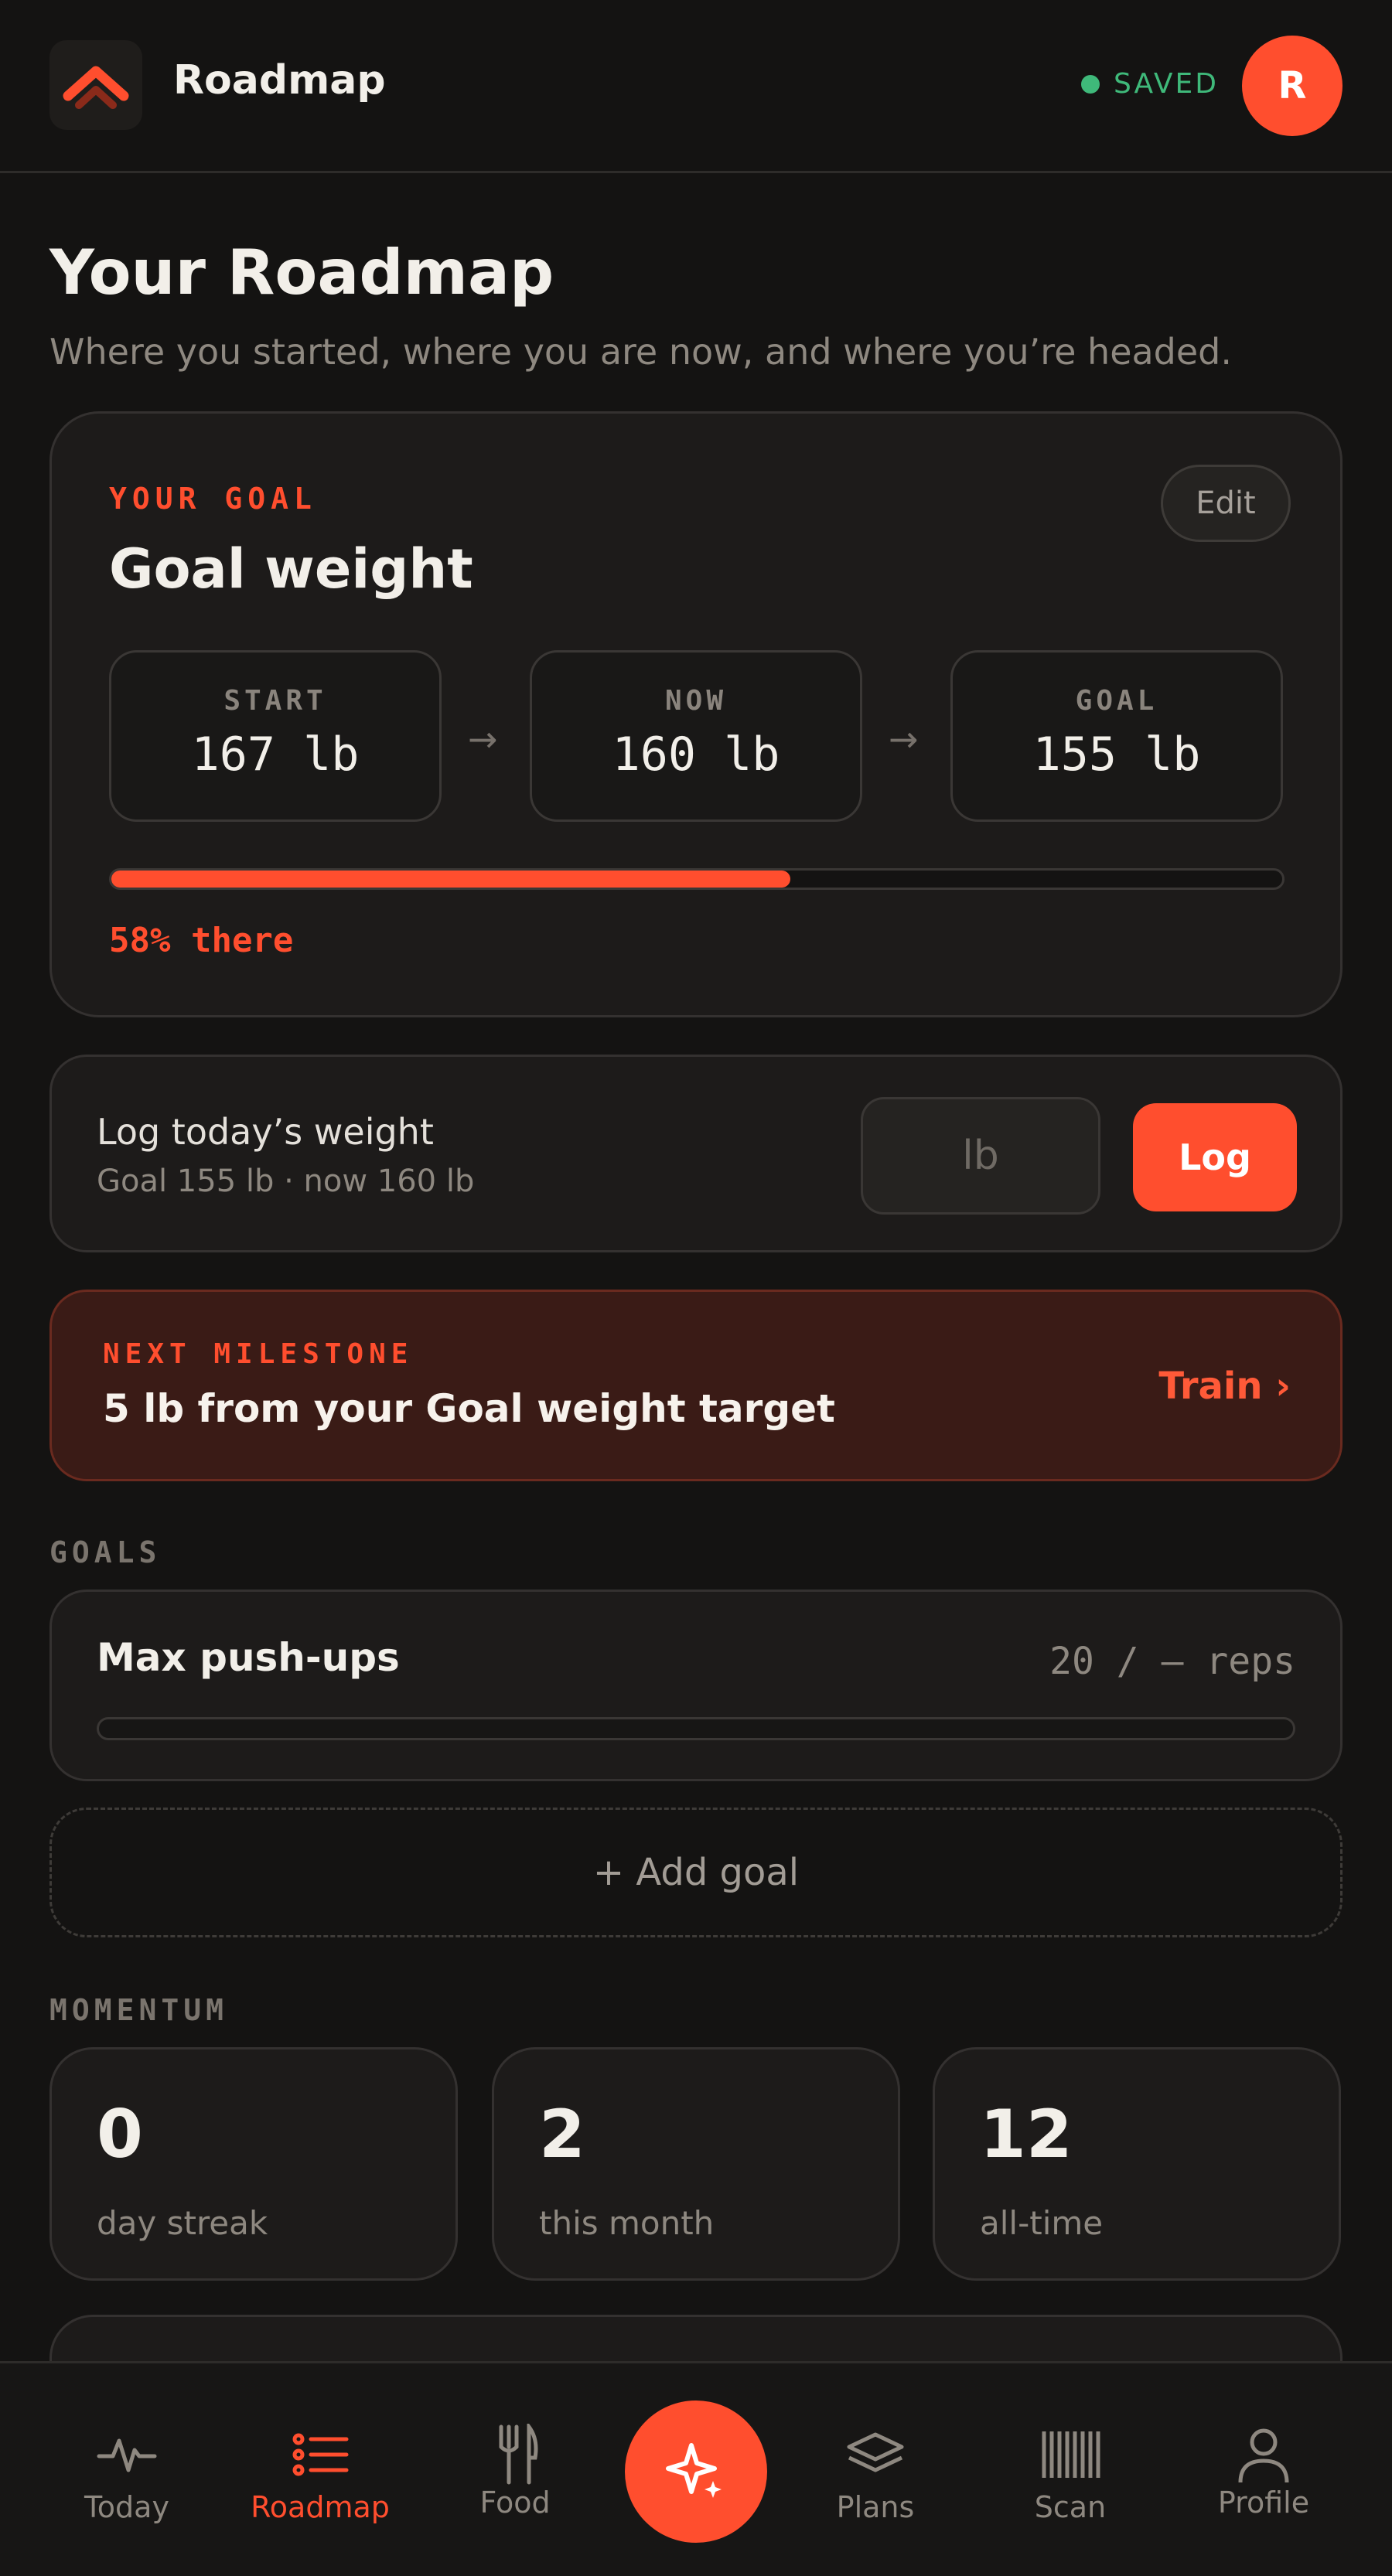 Image resolution: width=1392 pixels, height=2576 pixels. I want to click on layers-icon, so click(875, 2452).